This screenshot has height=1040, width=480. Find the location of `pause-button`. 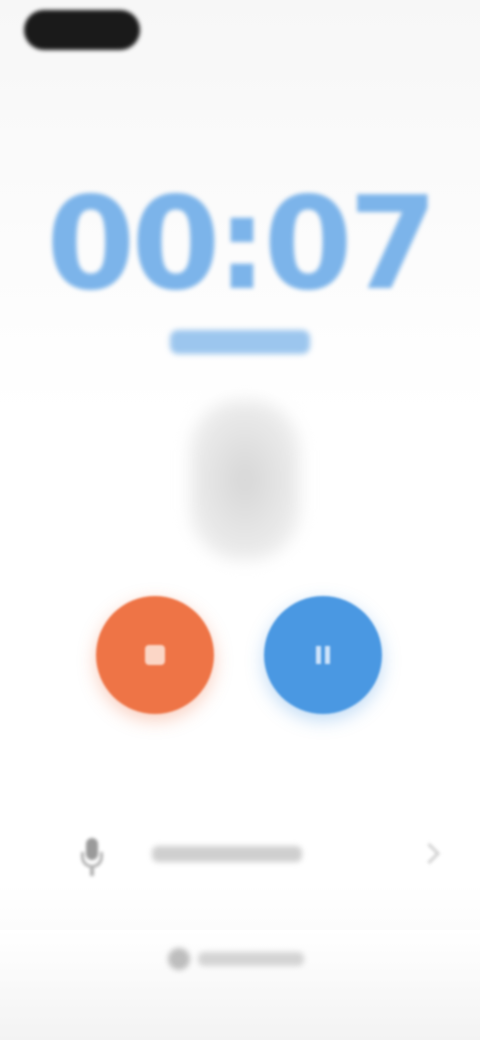

pause-button is located at coordinates (323, 655).